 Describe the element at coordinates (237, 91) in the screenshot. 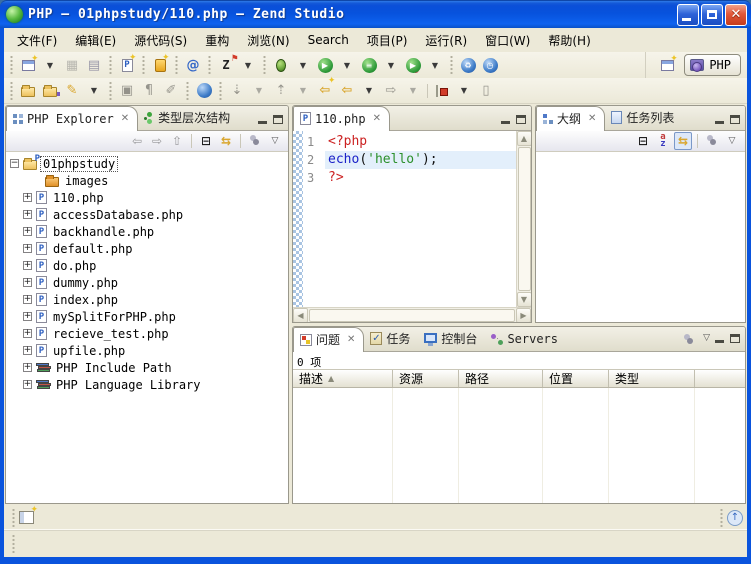

I see `next-annotation-button: ⇣` at that location.